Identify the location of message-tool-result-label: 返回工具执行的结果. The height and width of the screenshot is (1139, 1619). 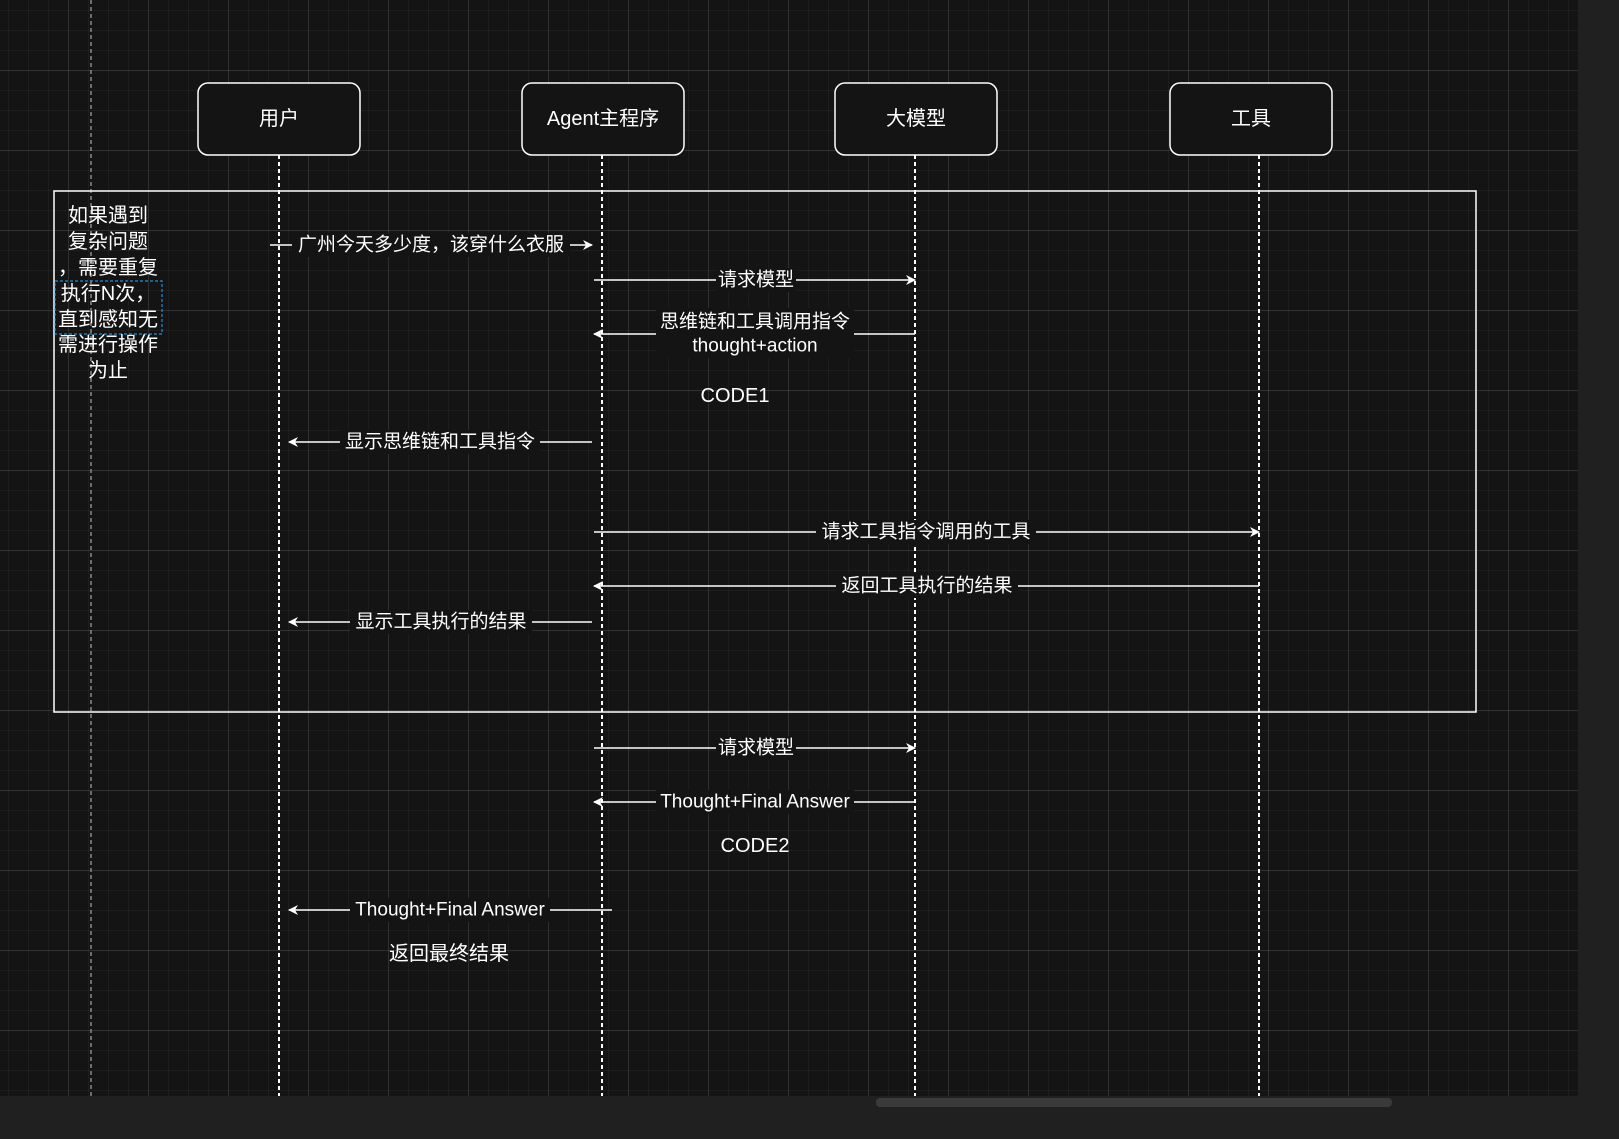
(926, 586).